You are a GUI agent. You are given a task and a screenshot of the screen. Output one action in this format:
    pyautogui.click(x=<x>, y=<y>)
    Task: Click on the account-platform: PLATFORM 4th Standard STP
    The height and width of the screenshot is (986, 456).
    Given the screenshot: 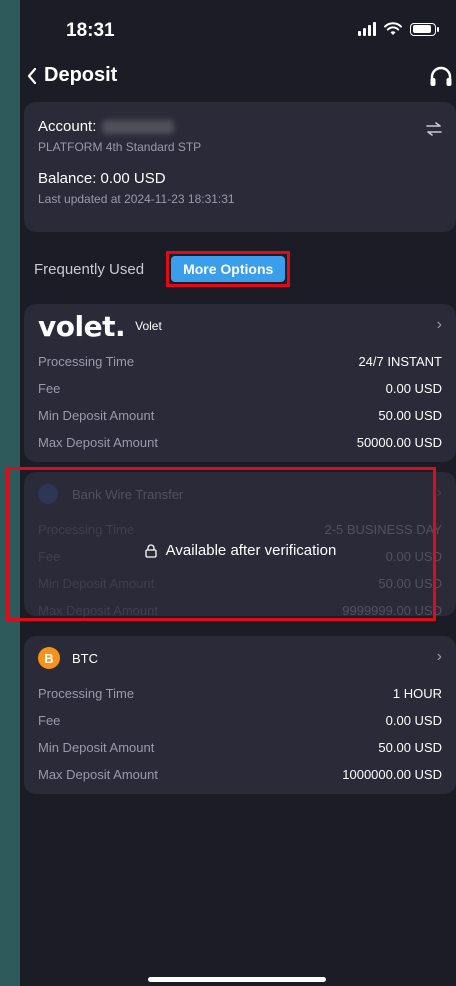 What is the action you would take?
    pyautogui.click(x=120, y=147)
    